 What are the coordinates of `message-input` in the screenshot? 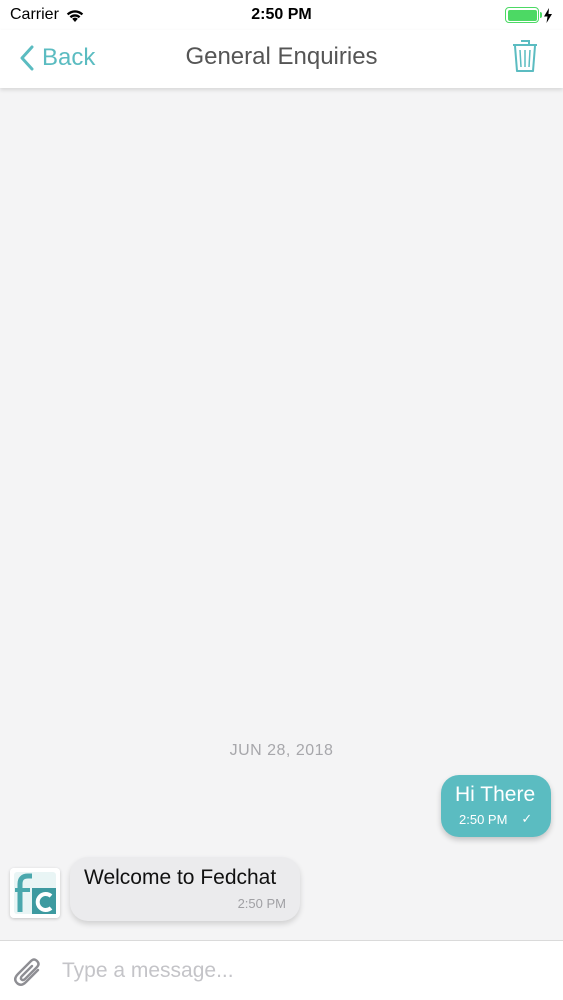 It's located at (302, 971).